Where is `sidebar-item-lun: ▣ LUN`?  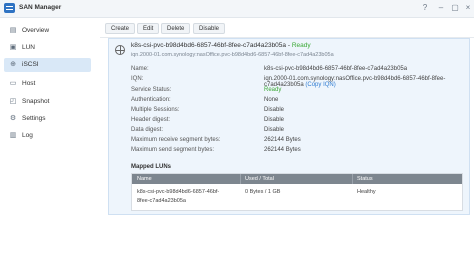 sidebar-item-lun: ▣ LUN is located at coordinates (47, 48).